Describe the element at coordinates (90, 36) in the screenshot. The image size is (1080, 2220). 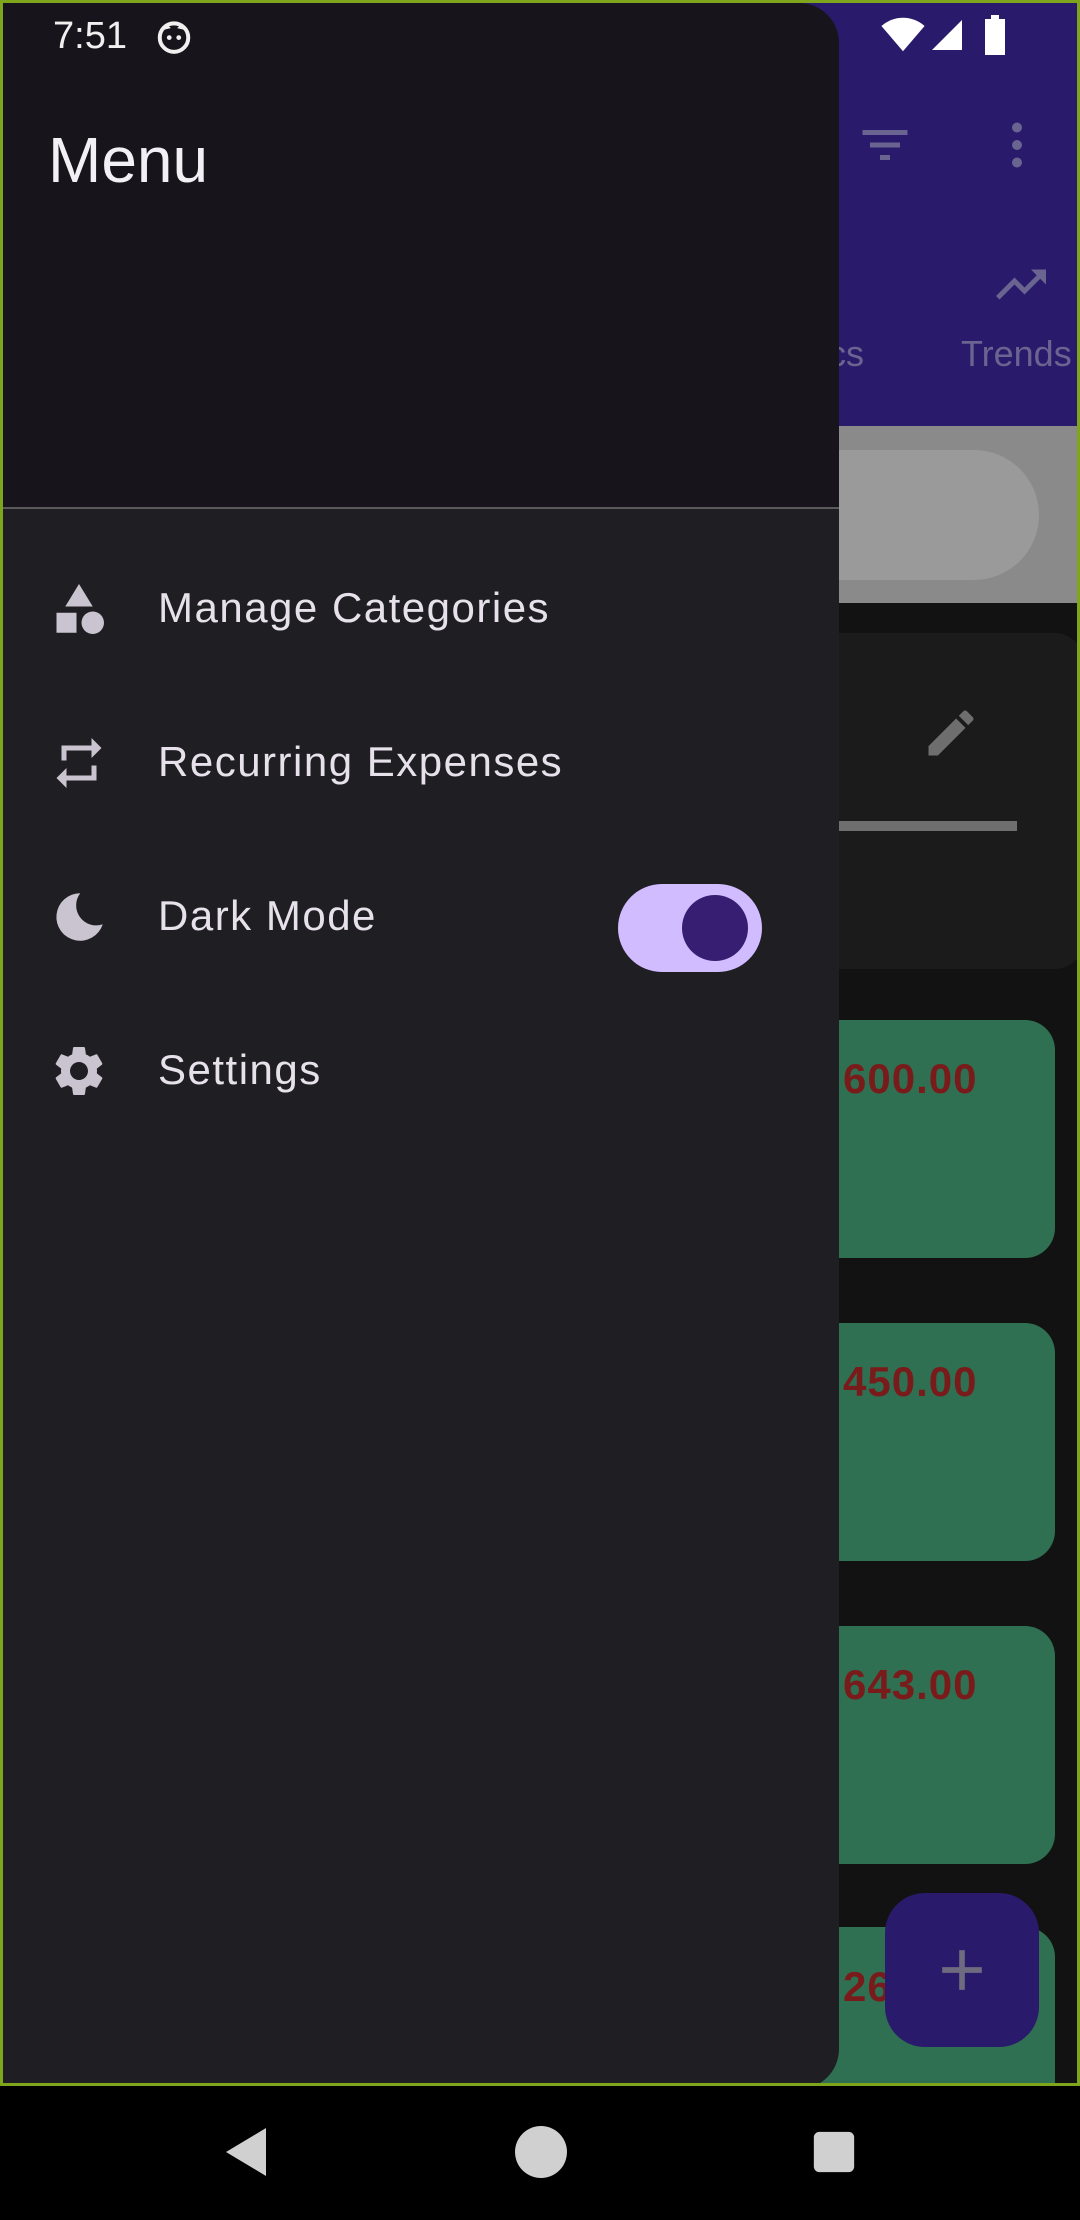
I see `status-time: 7:51` at that location.